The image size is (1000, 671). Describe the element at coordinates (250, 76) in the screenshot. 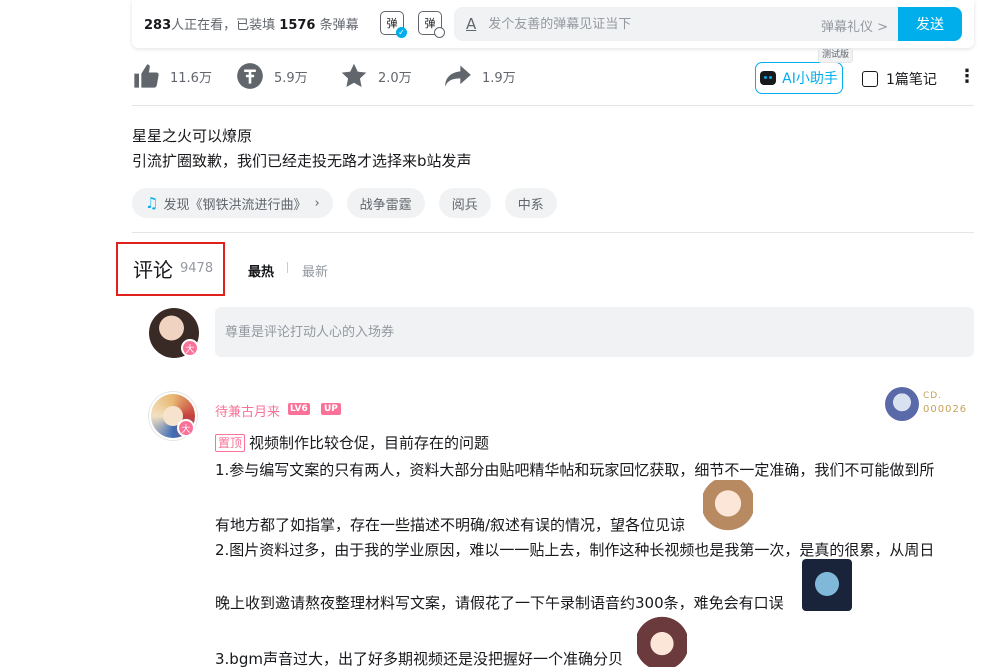

I see `coin-icon` at that location.